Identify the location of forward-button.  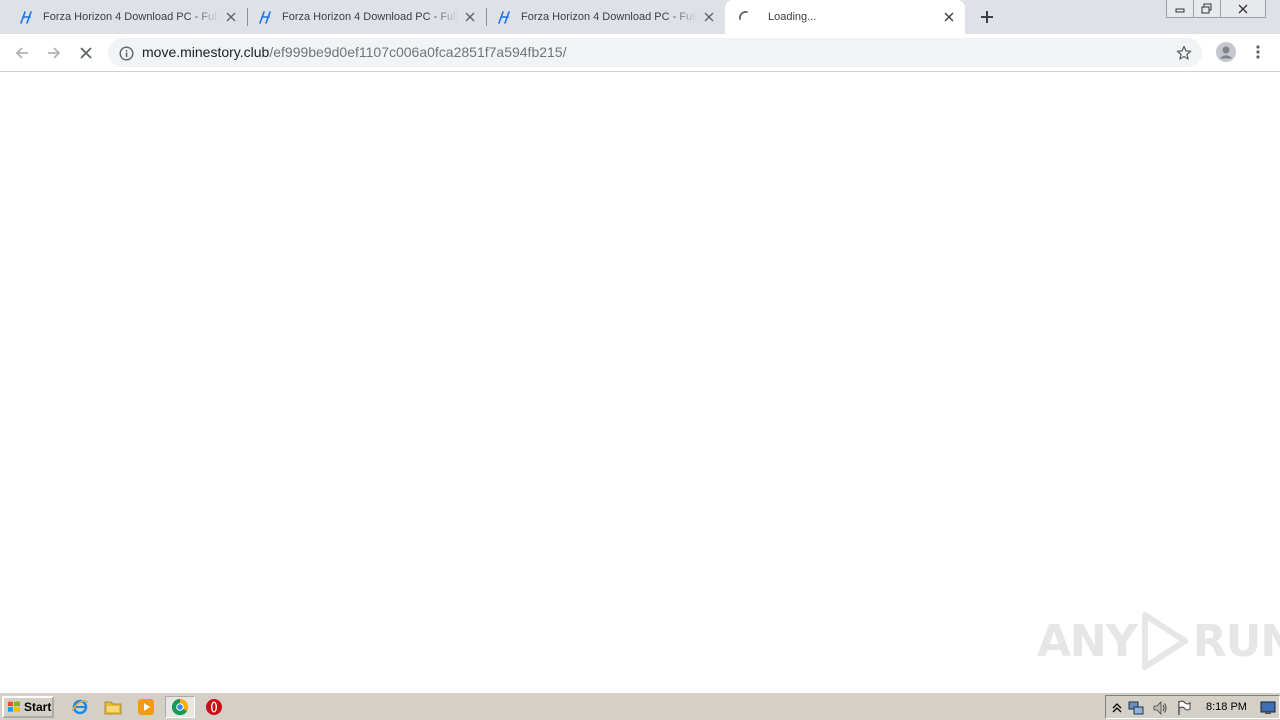
(54, 53).